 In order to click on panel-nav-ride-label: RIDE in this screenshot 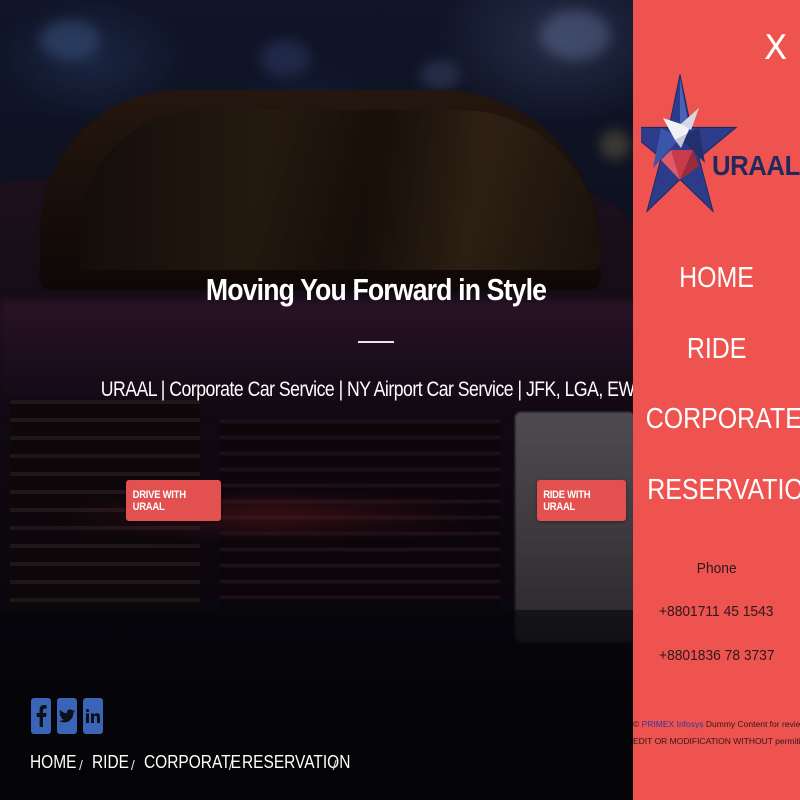, I will do `click(716, 349)`.